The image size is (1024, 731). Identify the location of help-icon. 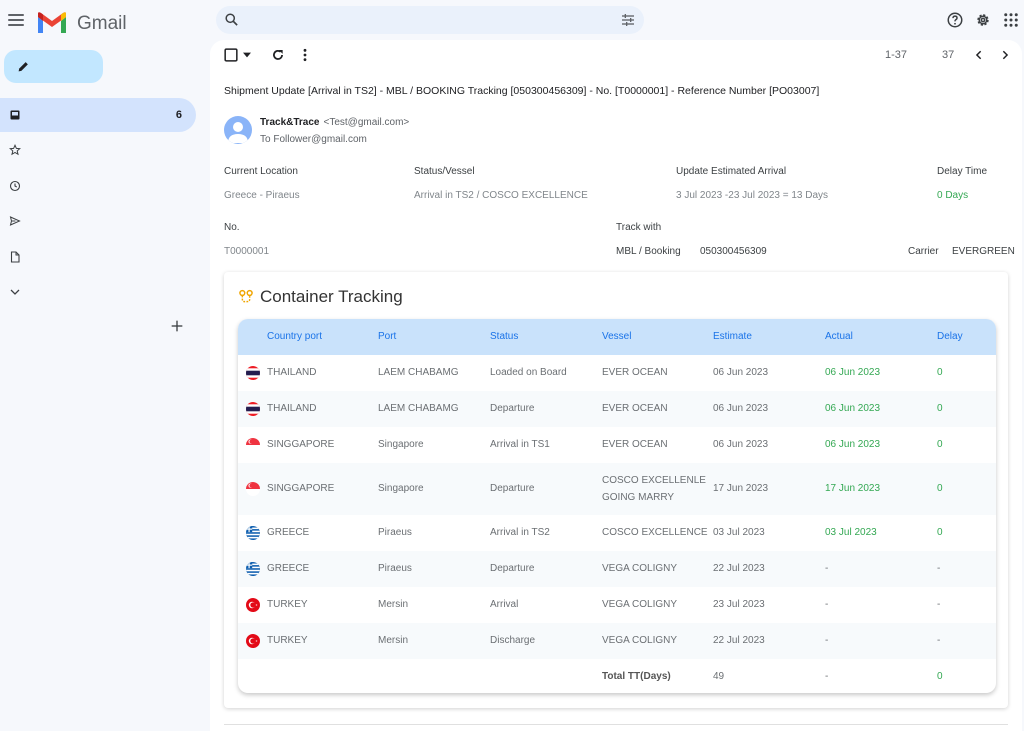
(955, 20).